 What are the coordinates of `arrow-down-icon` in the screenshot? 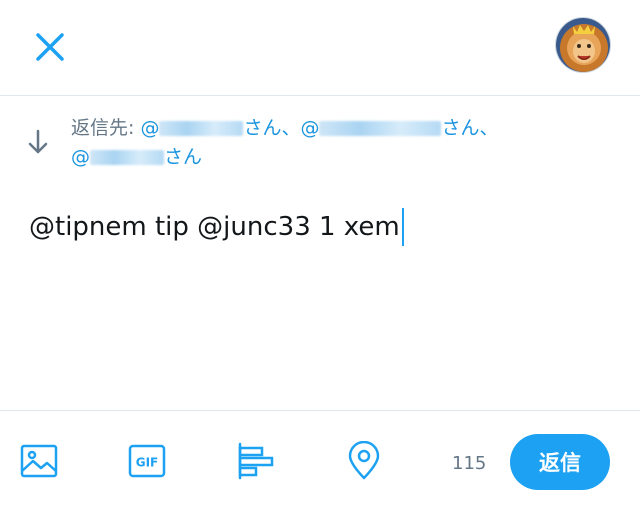 It's located at (38, 141).